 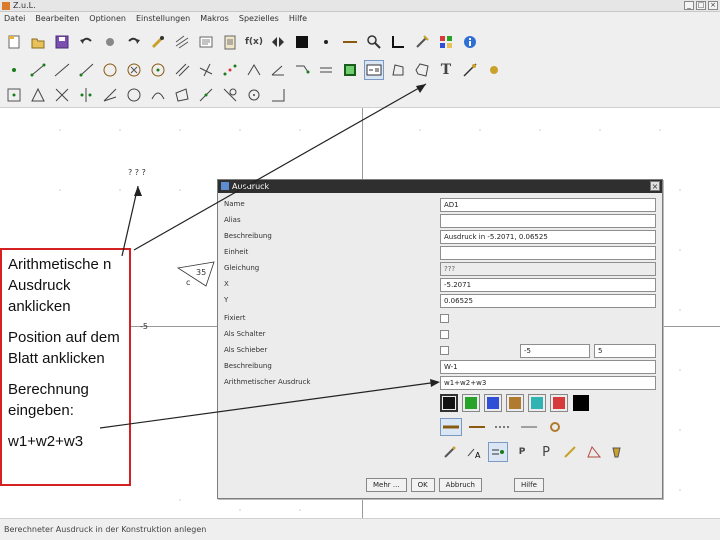 I want to click on zoom-icon, so click(x=374, y=42).